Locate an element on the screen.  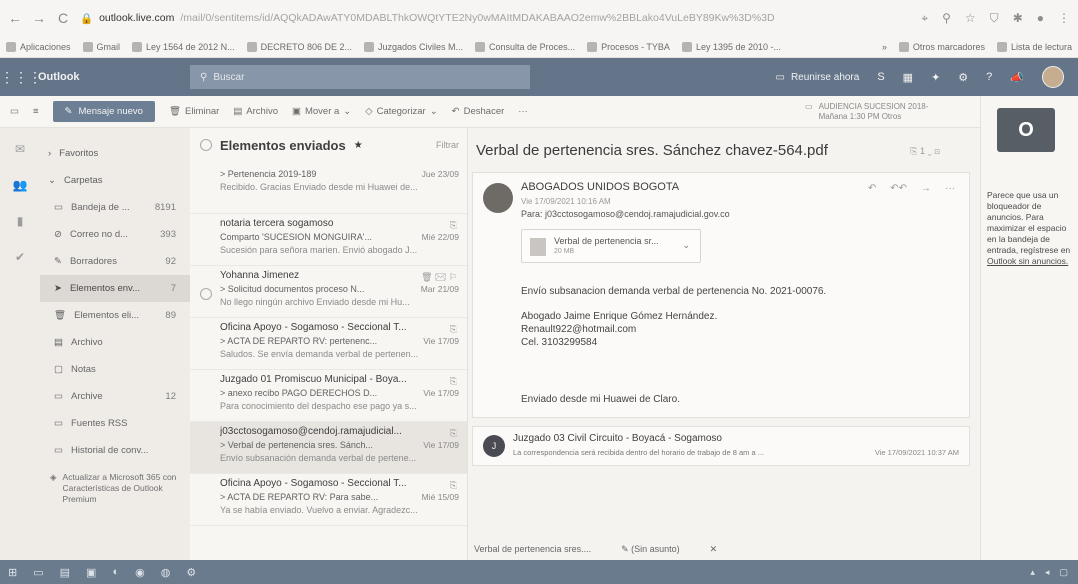
shield-icon: ⛉ is located at coordinates (994, 18).